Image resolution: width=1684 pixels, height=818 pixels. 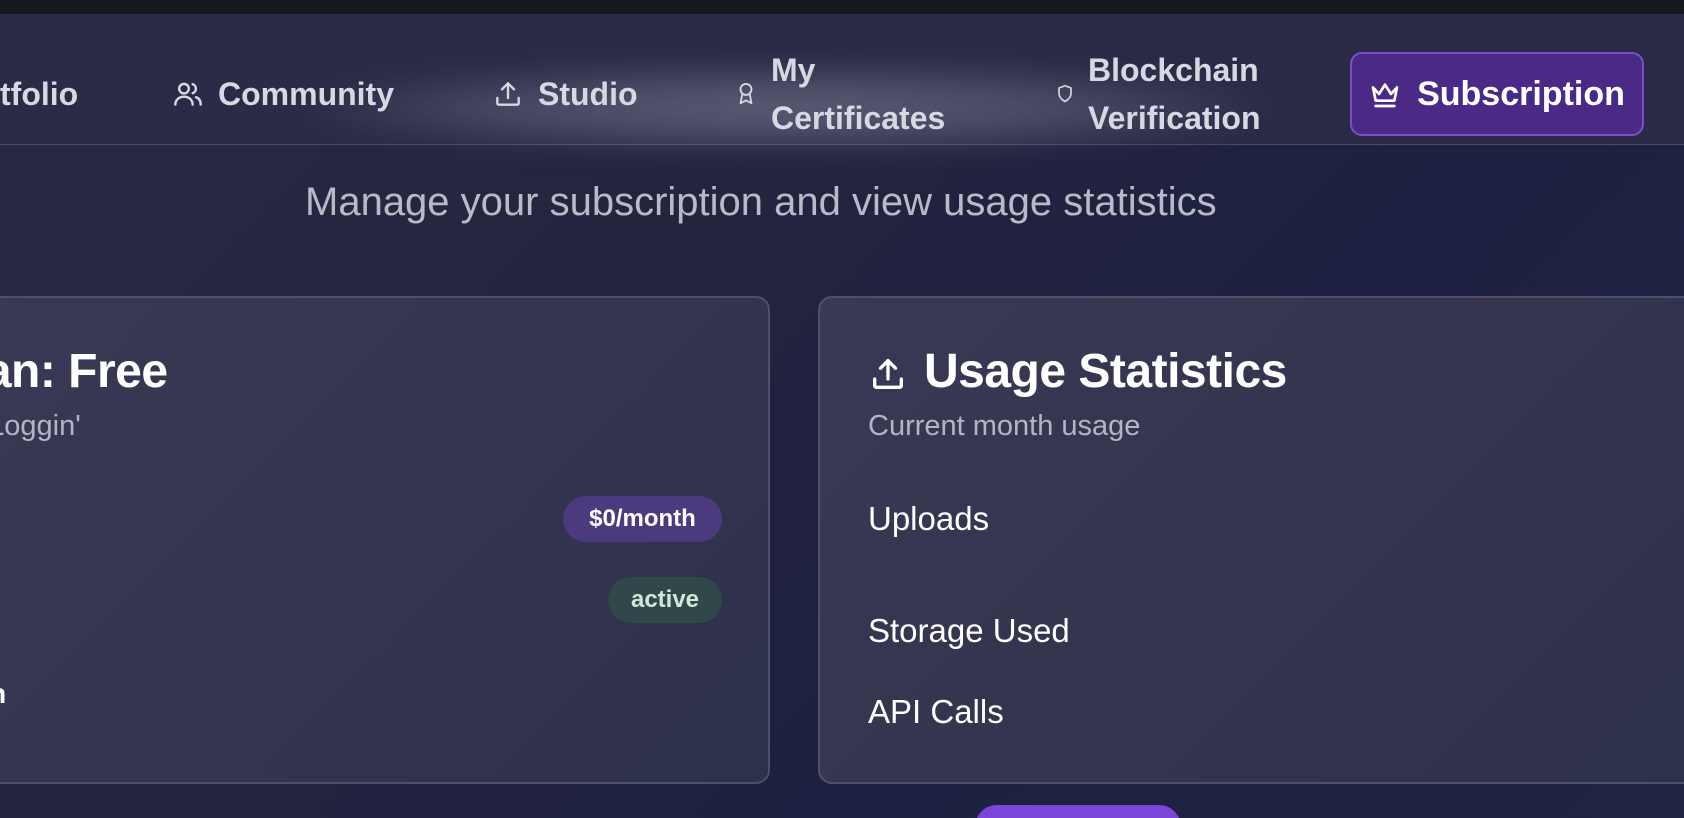 What do you see at coordinates (1004, 426) in the screenshot?
I see `usage-card-subtitle: Current month usage` at bounding box center [1004, 426].